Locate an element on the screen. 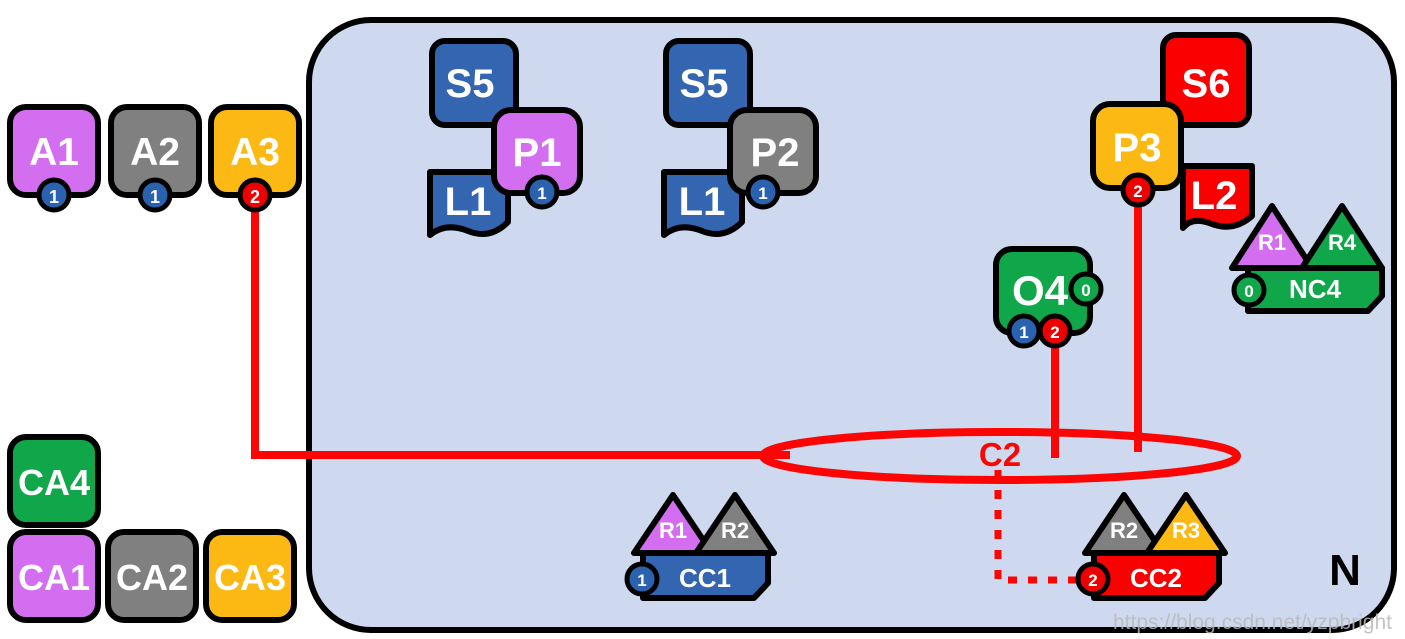  container-cc1-badge-label: 1 is located at coordinates (641, 580).